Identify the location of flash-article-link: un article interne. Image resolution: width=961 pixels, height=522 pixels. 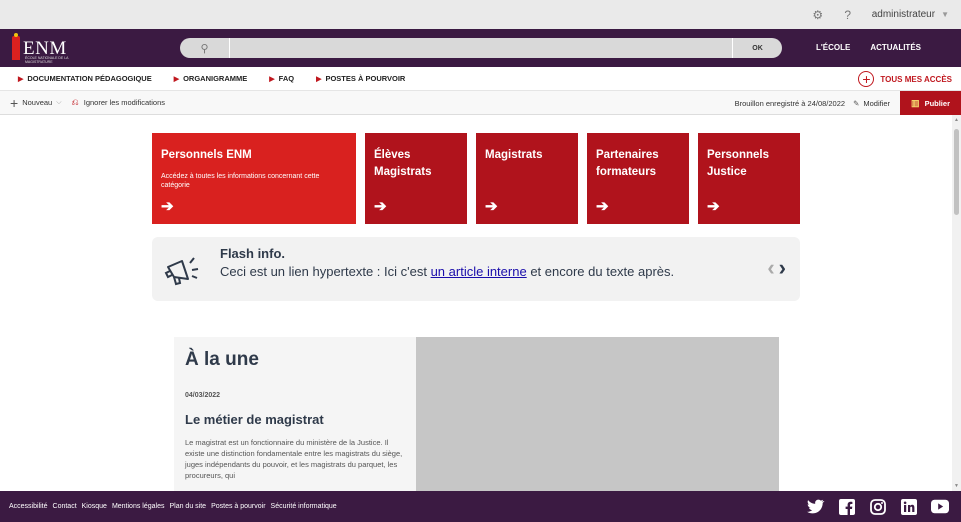
(479, 271).